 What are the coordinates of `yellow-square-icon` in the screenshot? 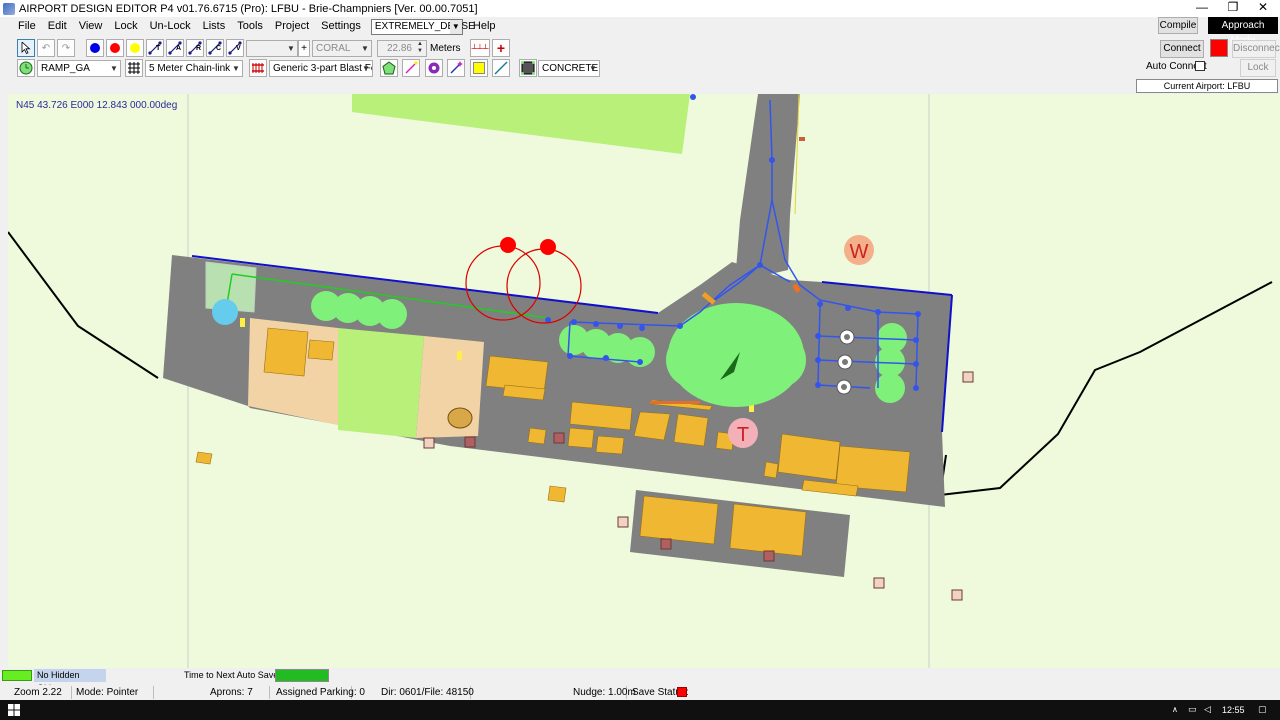 It's located at (479, 68).